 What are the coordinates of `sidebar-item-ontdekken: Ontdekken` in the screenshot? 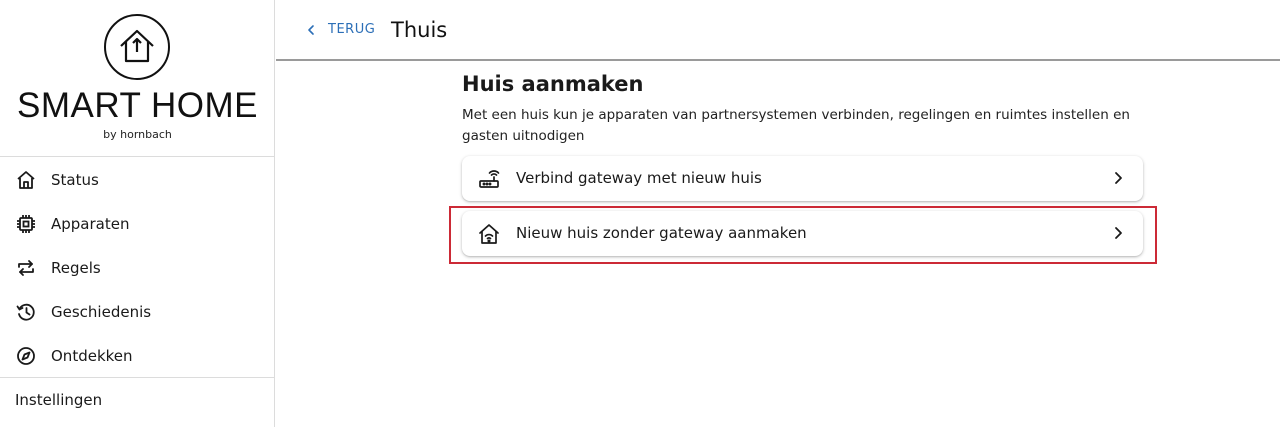 It's located at (137, 356).